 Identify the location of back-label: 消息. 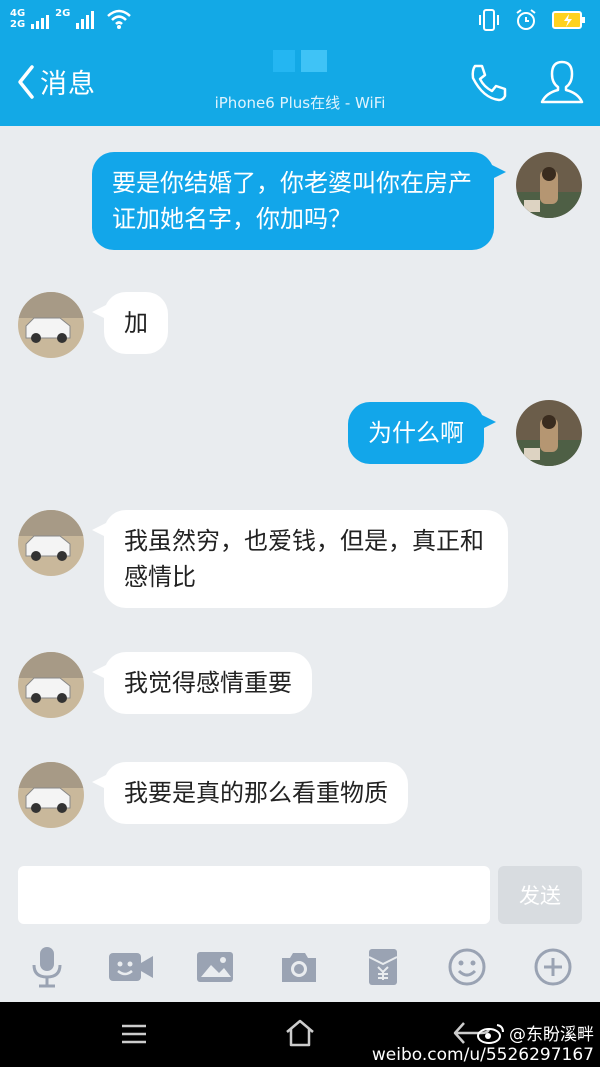
(68, 84).